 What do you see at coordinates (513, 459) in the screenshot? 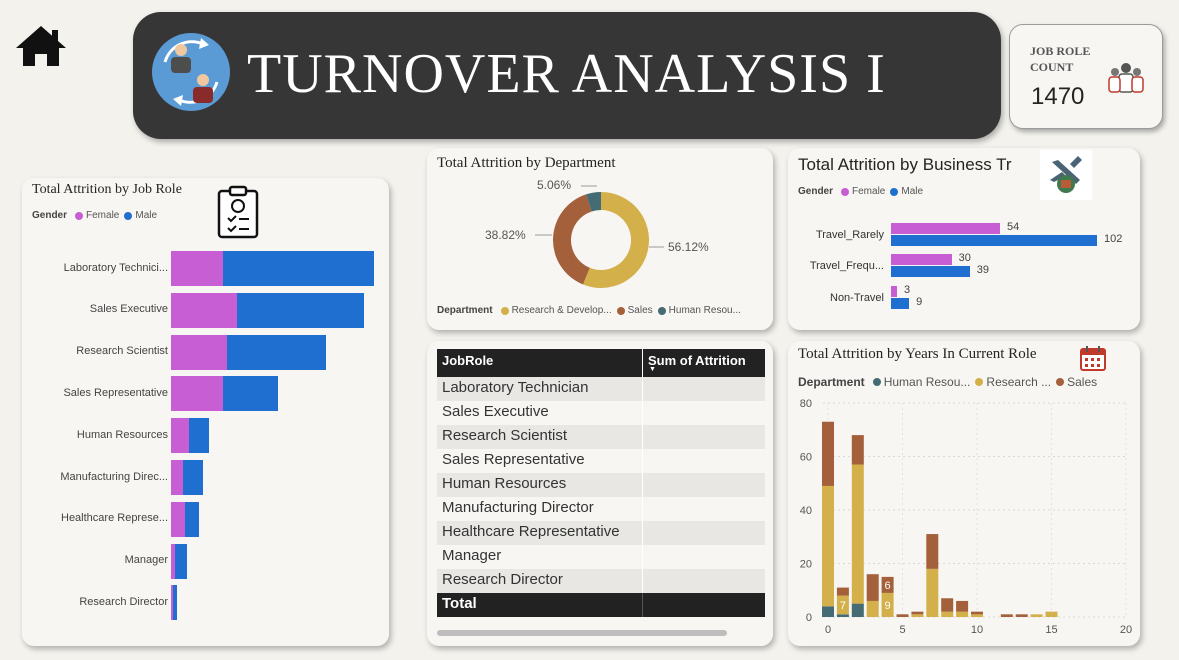
I see `cell-jobrole: Sales Representative` at bounding box center [513, 459].